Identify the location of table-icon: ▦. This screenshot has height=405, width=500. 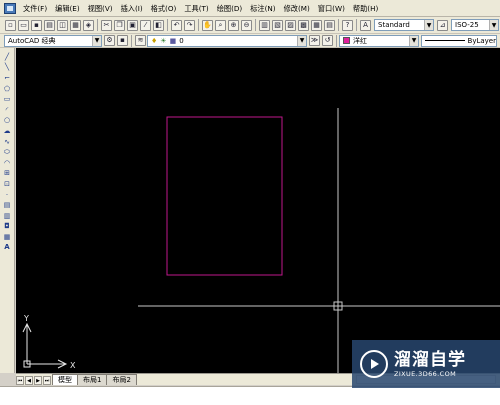
(7, 237).